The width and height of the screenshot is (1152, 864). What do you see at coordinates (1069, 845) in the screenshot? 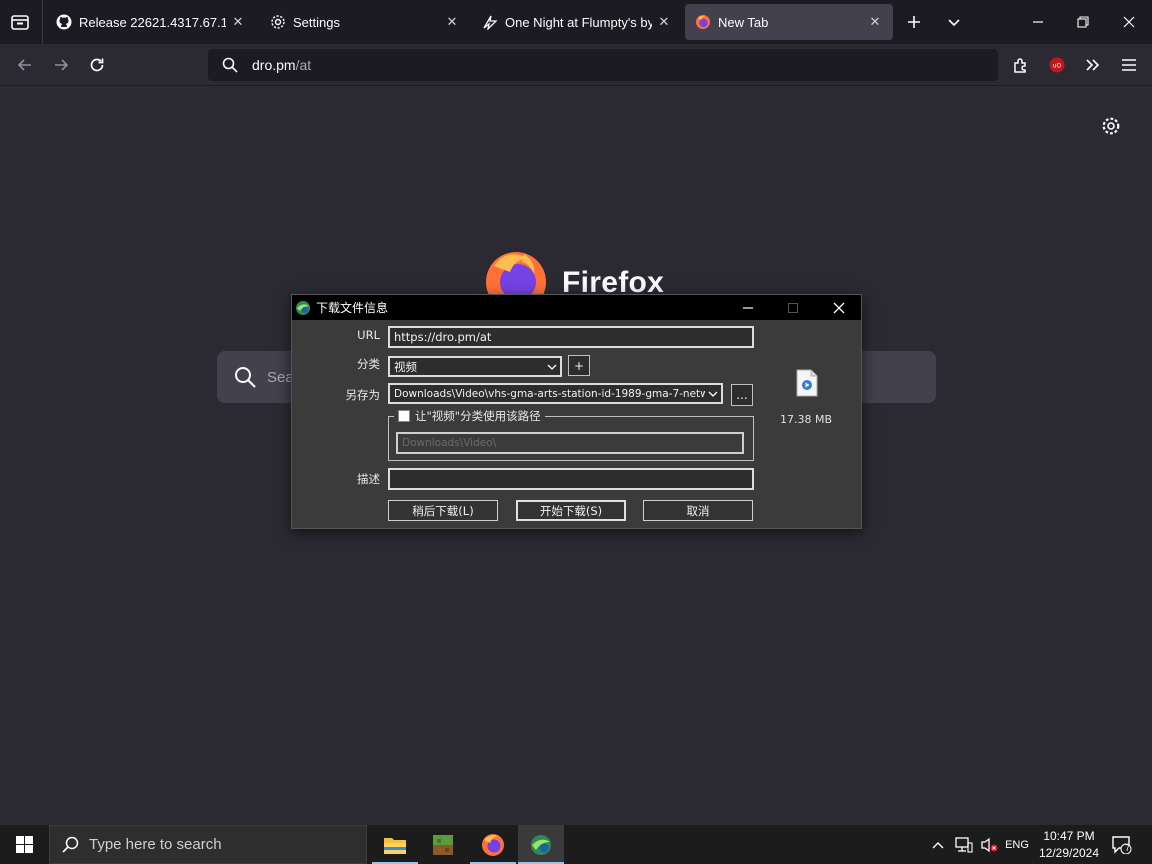
I see `taskbar-clock: 10:47 PM 12/29/2024` at bounding box center [1069, 845].